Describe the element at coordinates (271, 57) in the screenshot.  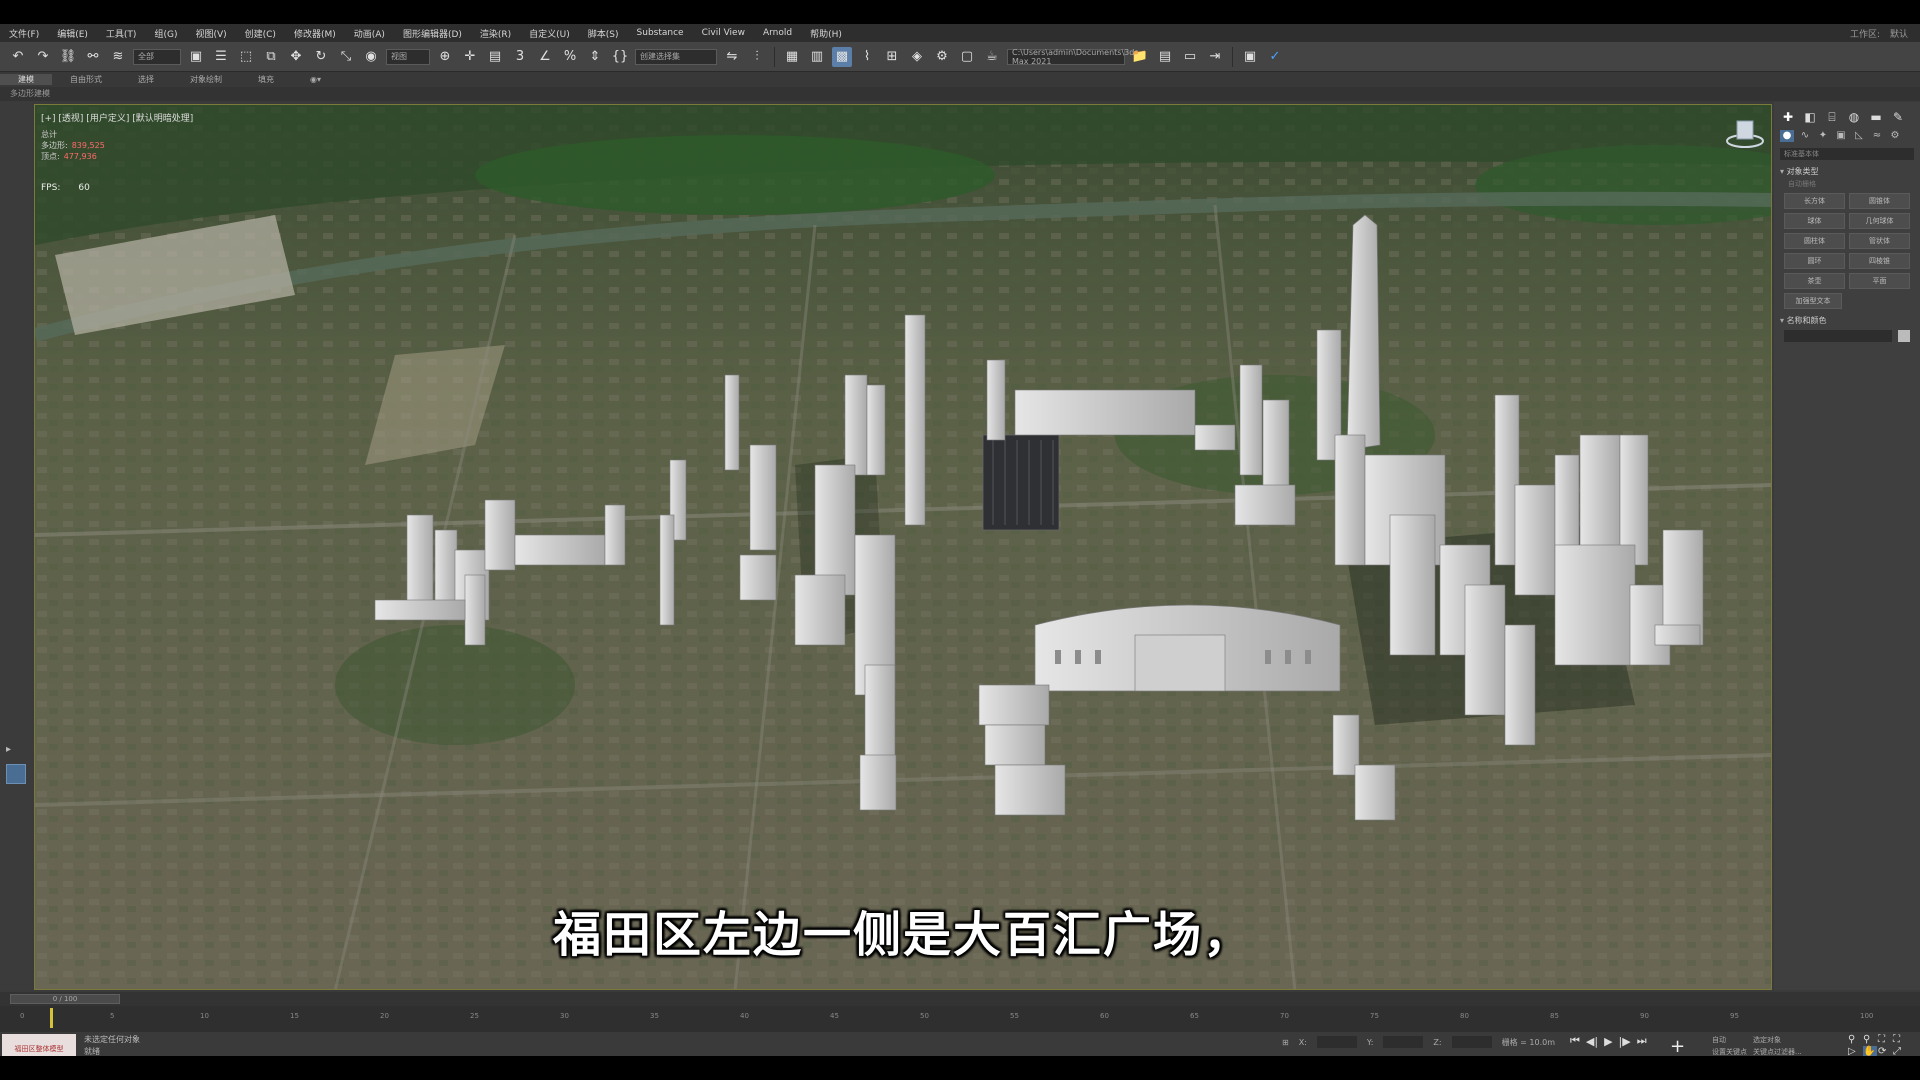
I see `window-crossing-icon: ⧉` at that location.